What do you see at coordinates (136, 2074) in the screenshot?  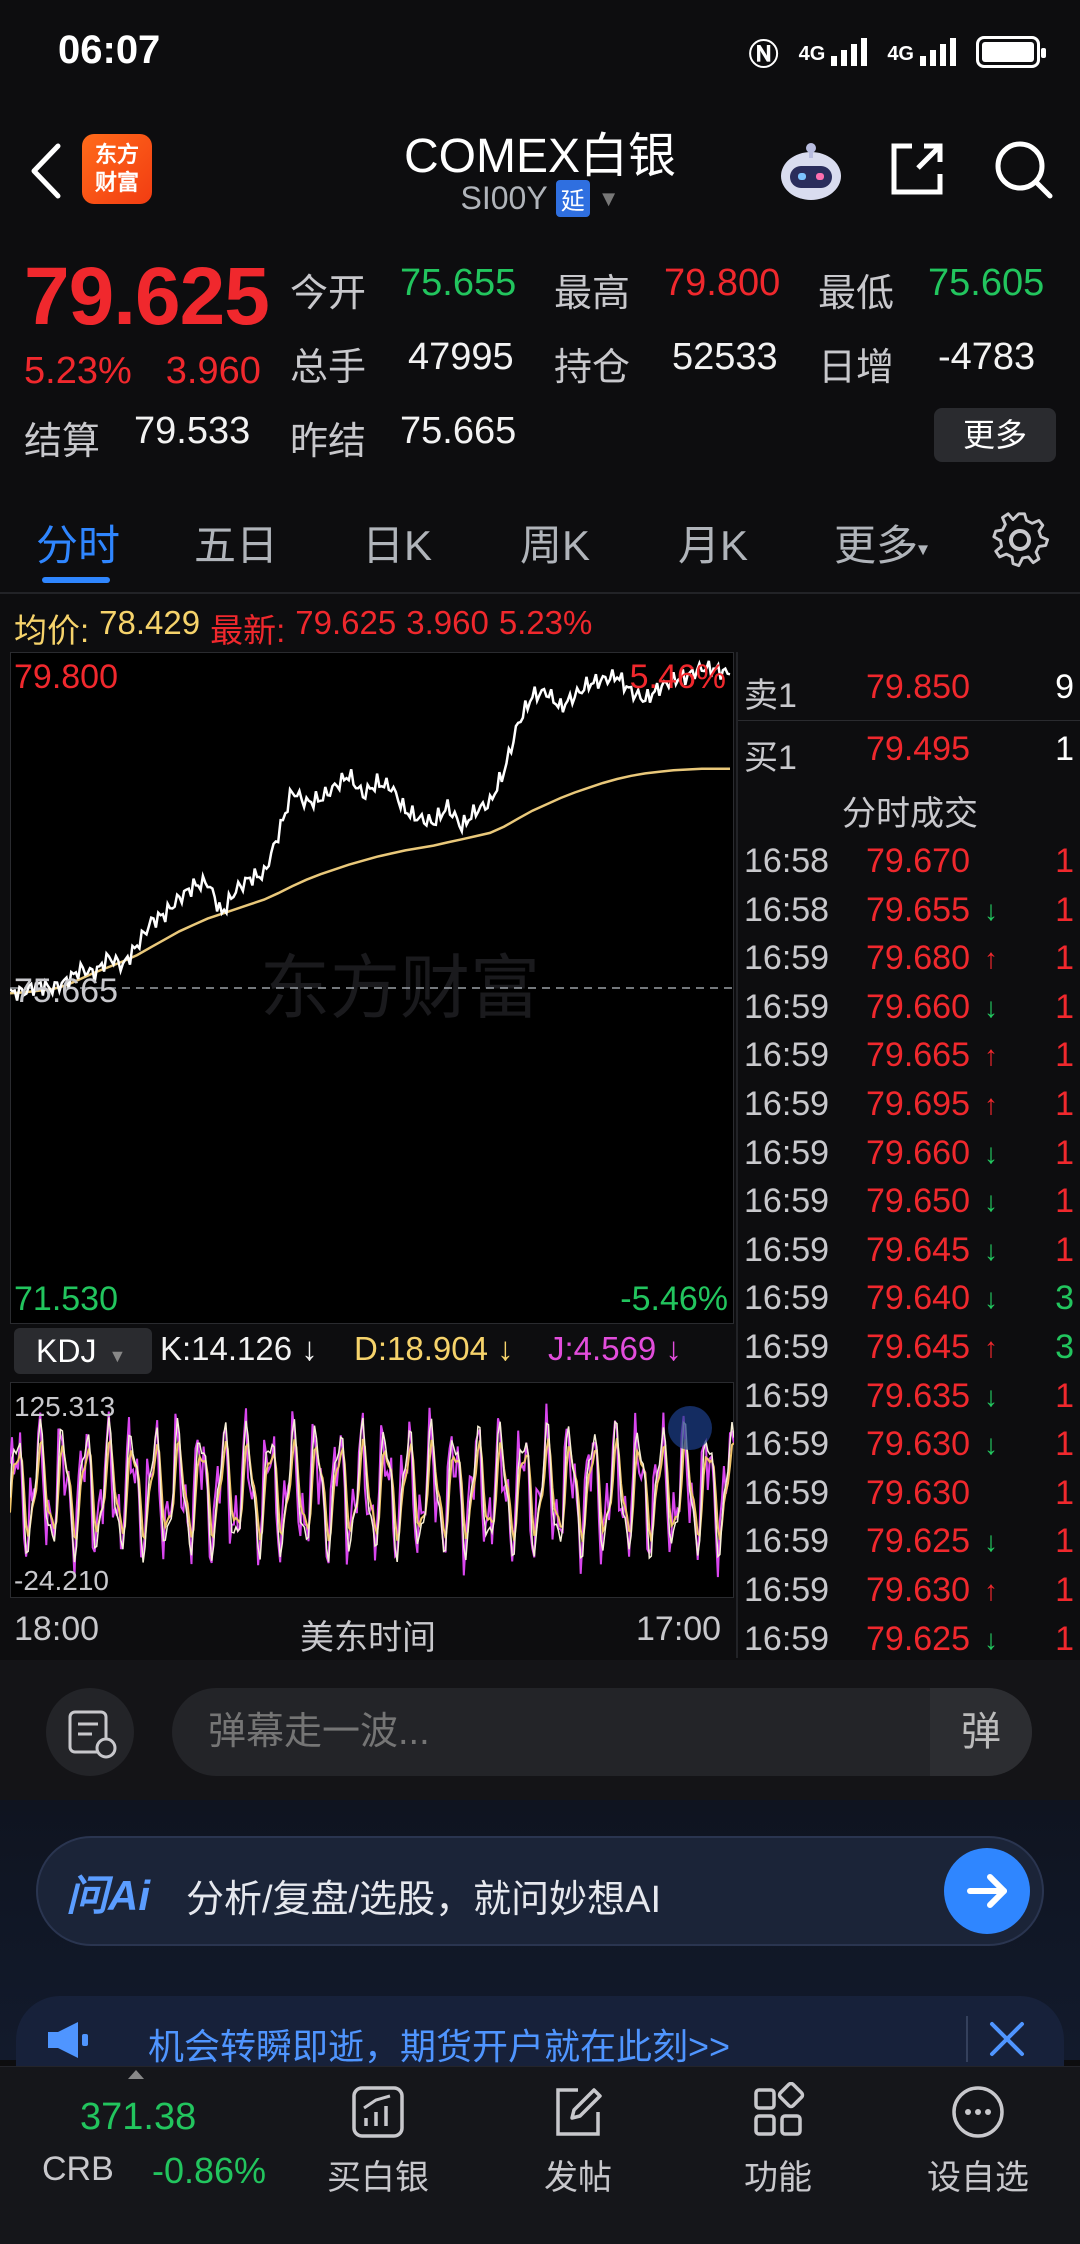 I see `caret-up-icon` at bounding box center [136, 2074].